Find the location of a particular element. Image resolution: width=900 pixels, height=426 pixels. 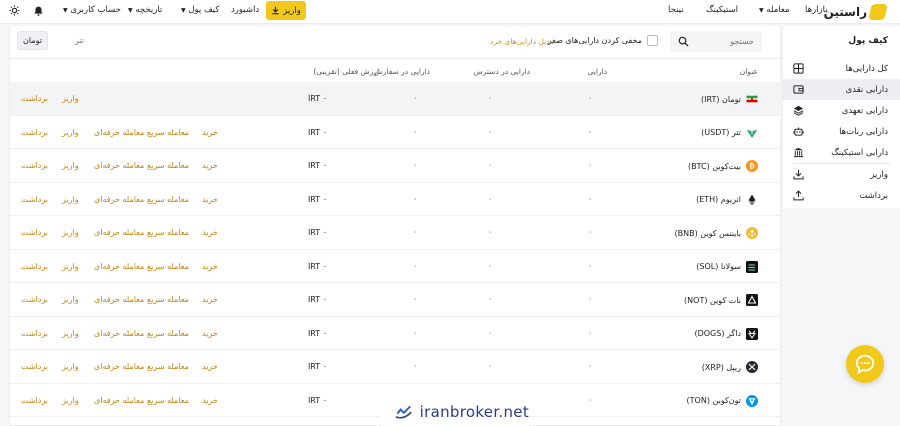

support-chat-button is located at coordinates (865, 364).